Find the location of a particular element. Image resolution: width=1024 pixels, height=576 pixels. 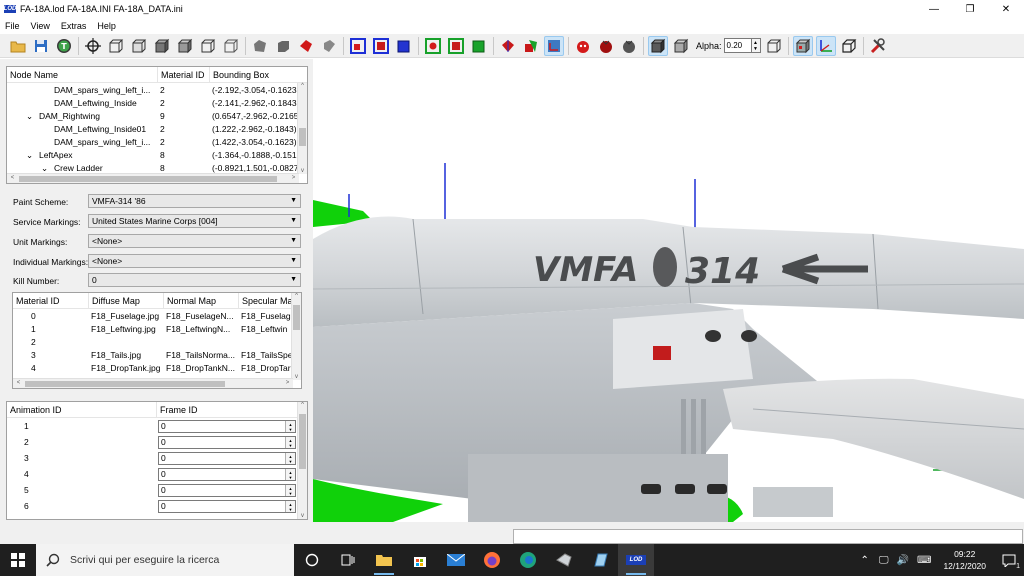

alpha-spinner: ▲ ▼ is located at coordinates (756, 45).